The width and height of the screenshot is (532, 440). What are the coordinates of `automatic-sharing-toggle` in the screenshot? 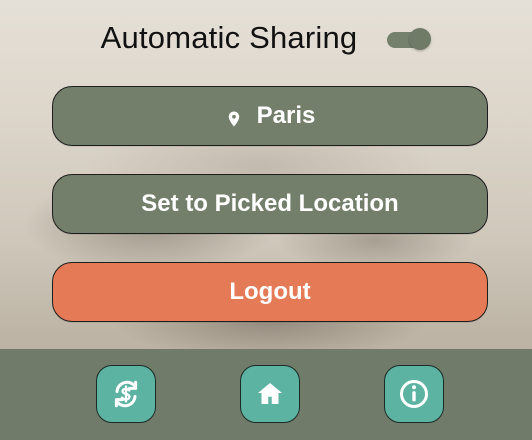 It's located at (409, 39).